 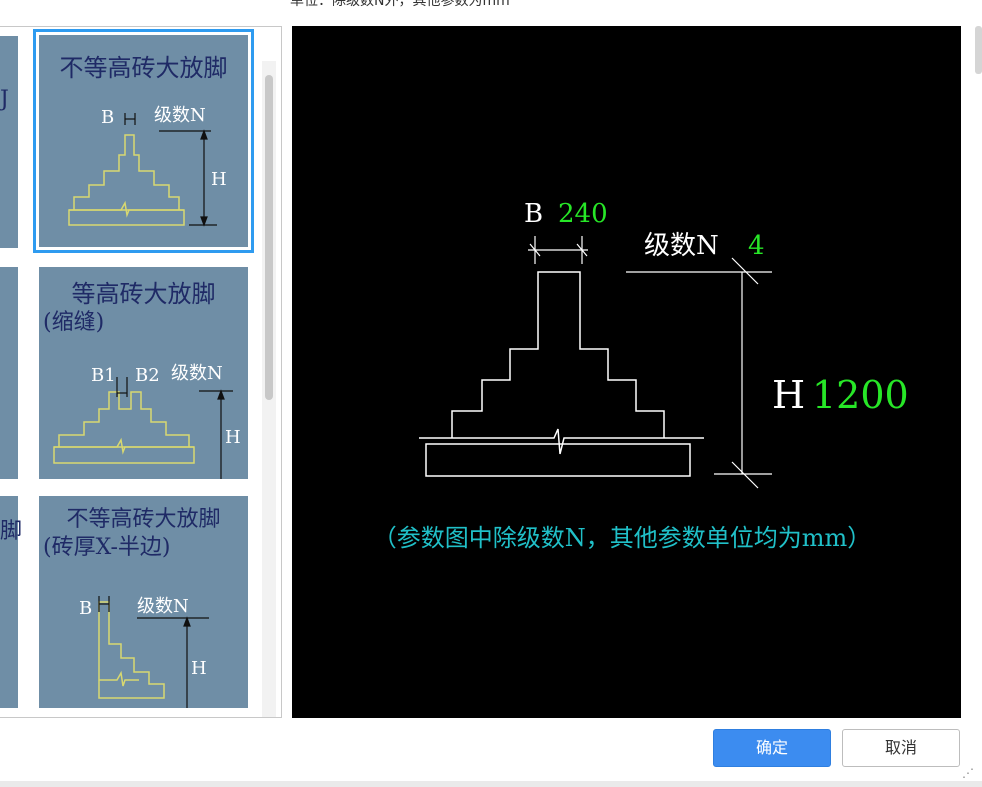 What do you see at coordinates (860, 395) in the screenshot?
I see `preview-value-h: 1200` at bounding box center [860, 395].